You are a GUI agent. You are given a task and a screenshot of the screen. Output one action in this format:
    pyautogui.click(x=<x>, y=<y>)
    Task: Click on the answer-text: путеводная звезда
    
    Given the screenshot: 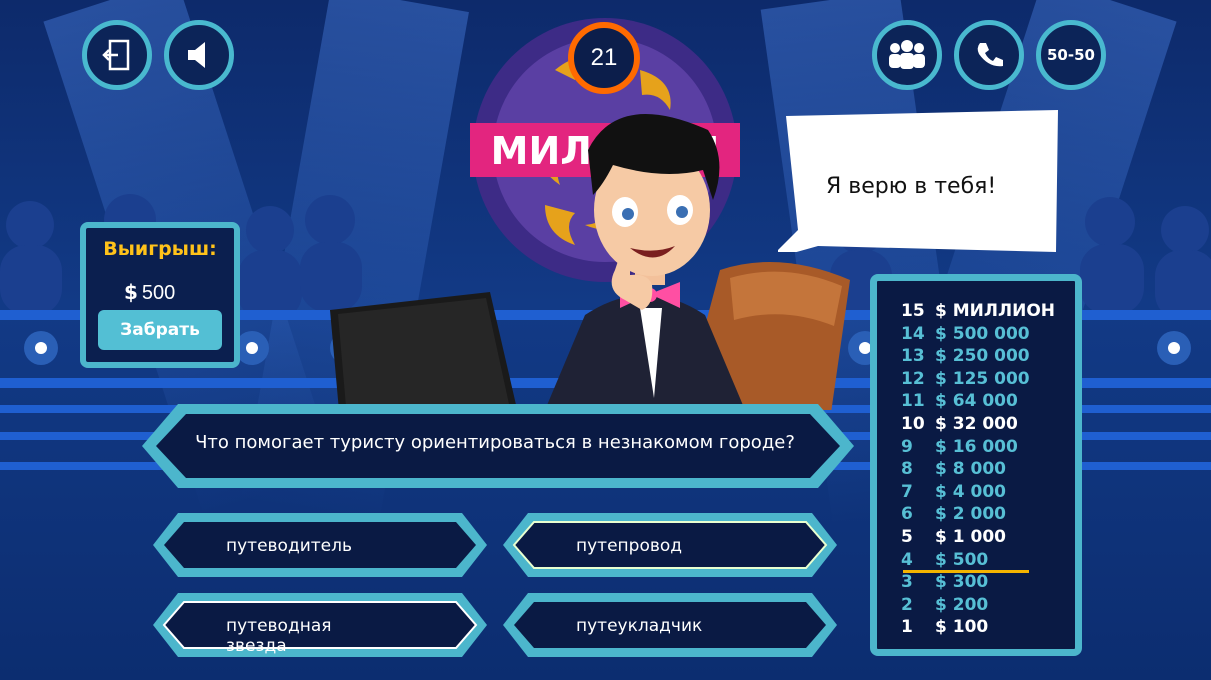 What is the action you would take?
    pyautogui.click(x=279, y=636)
    